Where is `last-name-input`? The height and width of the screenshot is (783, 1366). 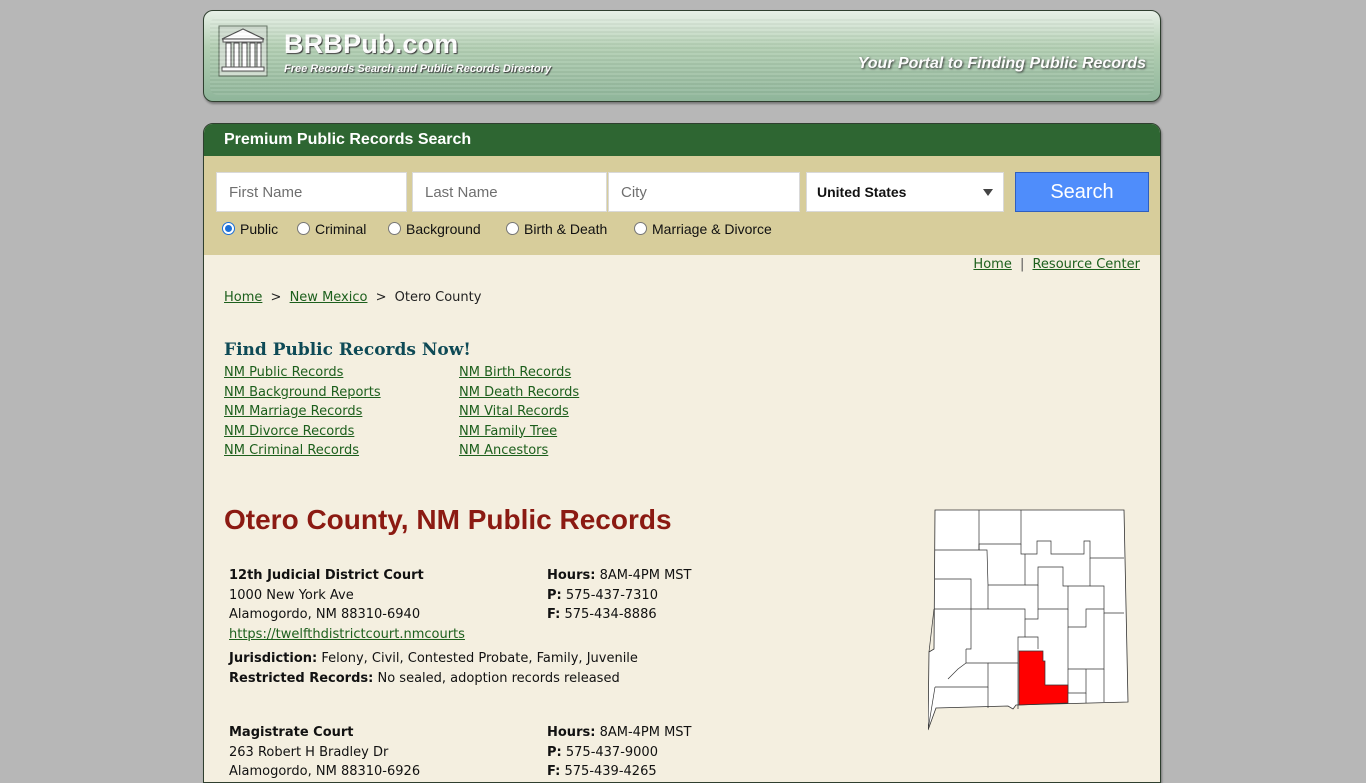 last-name-input is located at coordinates (509, 192).